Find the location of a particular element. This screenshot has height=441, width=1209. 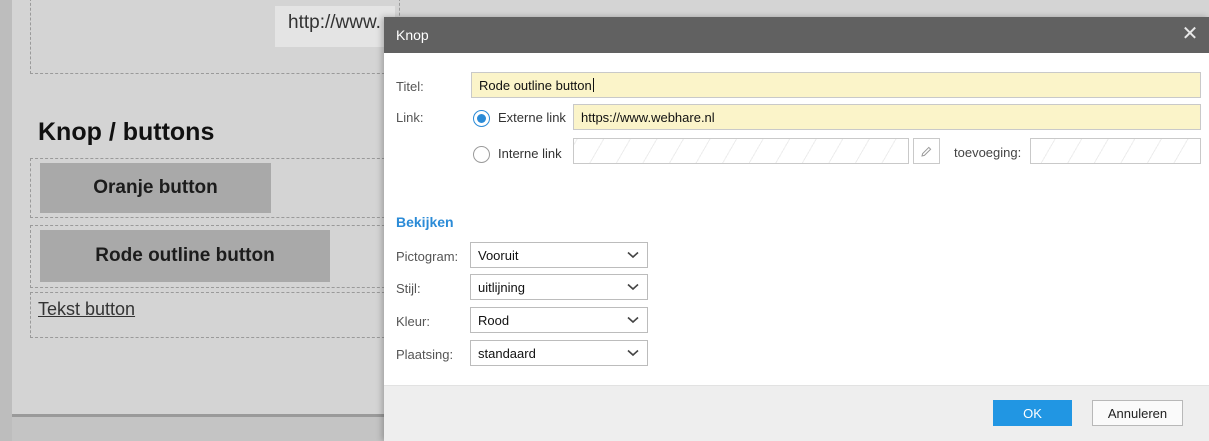

pencil-icon-glyph is located at coordinates (926, 151).